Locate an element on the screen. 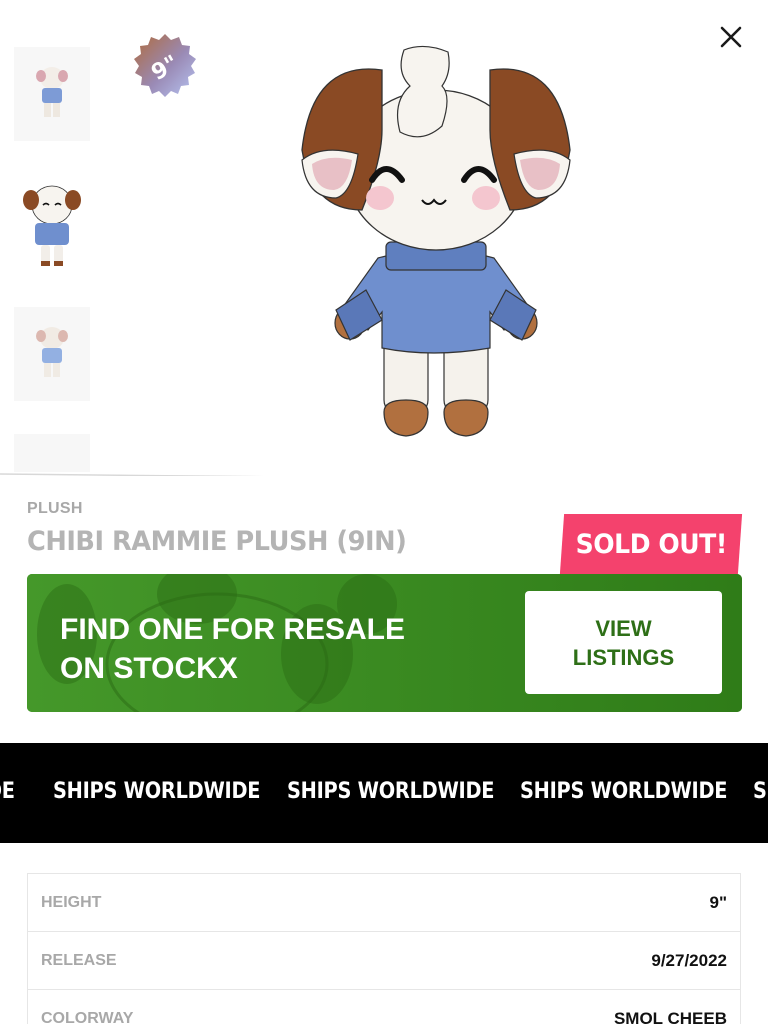 The width and height of the screenshot is (768, 1024). sold-out-label: SOLD OUT! is located at coordinates (651, 544).